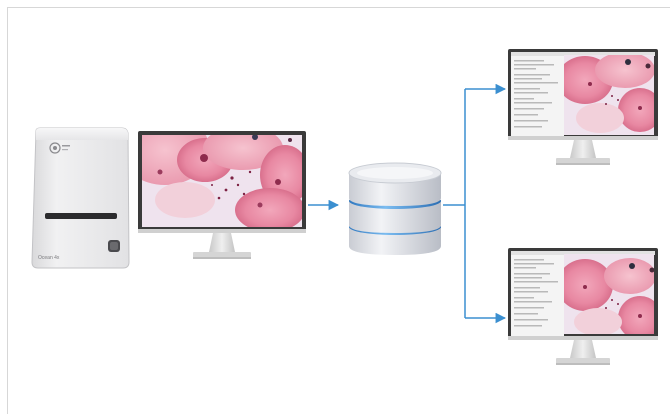 The height and width of the screenshot is (414, 670). What do you see at coordinates (81, 216) in the screenshot?
I see `slide-slot` at bounding box center [81, 216].